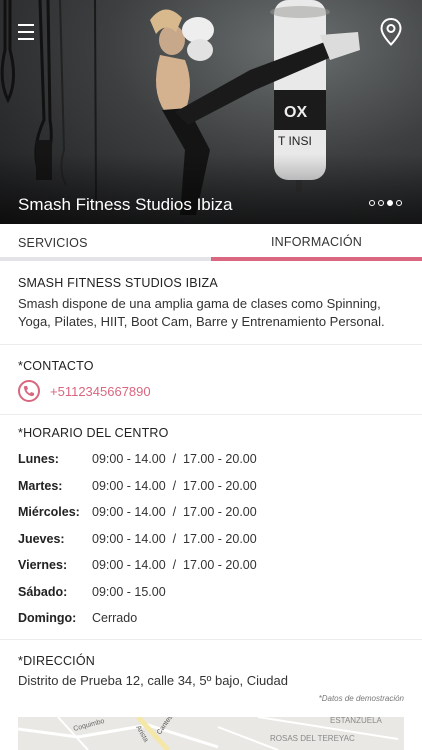 The width and height of the screenshot is (422, 750). Describe the element at coordinates (361, 698) in the screenshot. I see `demo-data-note: *Datos de demostración` at that location.